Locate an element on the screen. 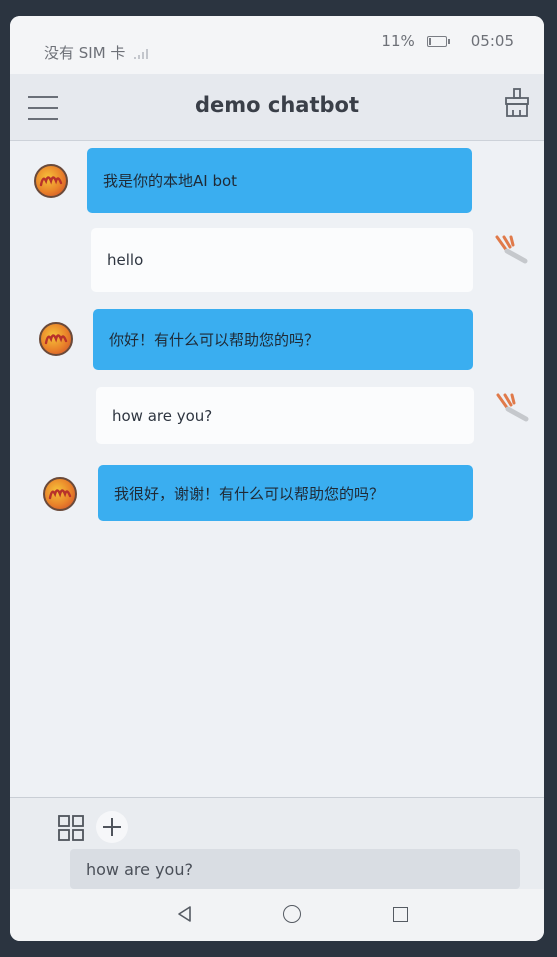 This screenshot has height=957, width=557. app-header: demo chatbot is located at coordinates (277, 107).